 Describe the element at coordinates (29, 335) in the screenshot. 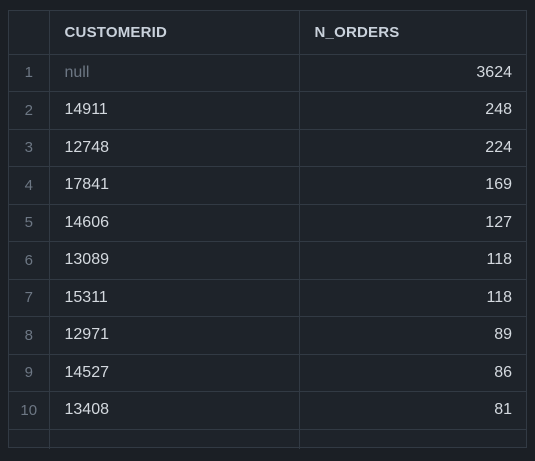

I see `row-index: 8` at that location.